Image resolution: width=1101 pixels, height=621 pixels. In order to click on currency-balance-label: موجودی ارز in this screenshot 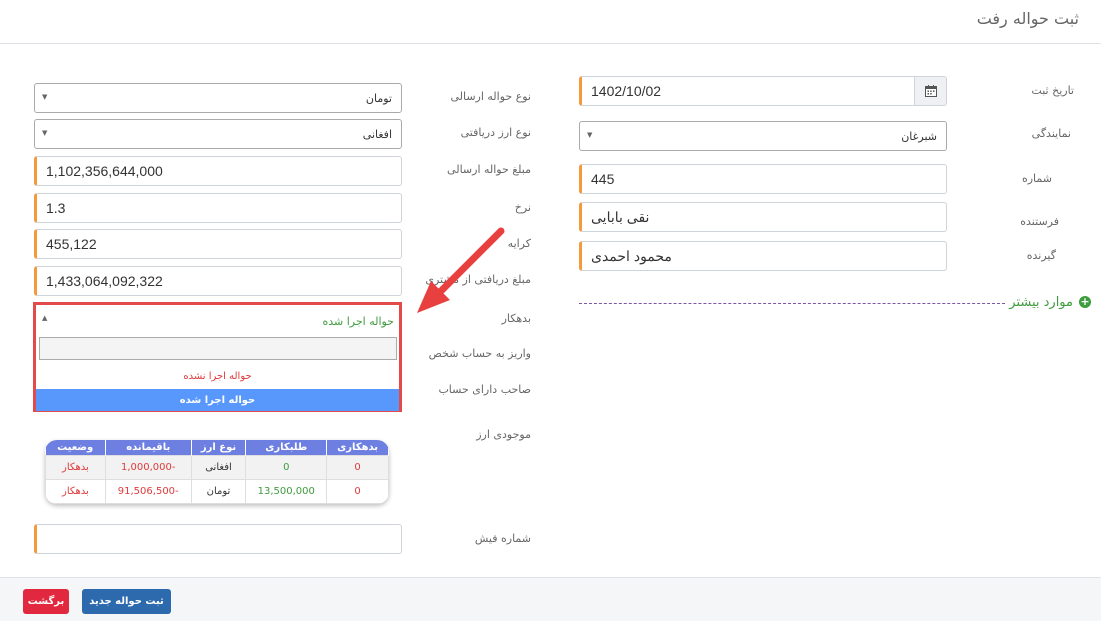, I will do `click(503, 434)`.